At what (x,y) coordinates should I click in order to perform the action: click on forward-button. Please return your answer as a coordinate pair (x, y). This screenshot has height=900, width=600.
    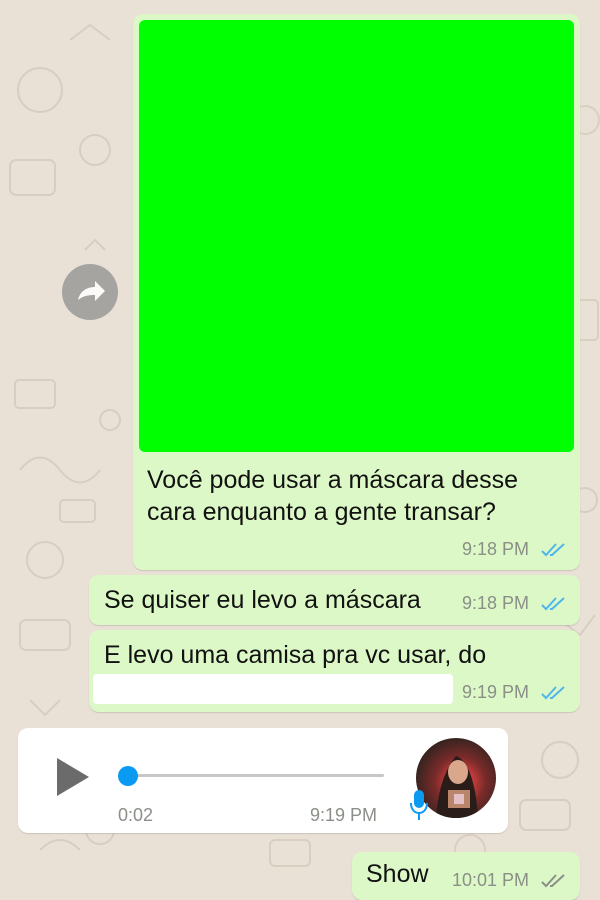
    Looking at the image, I should click on (90, 292).